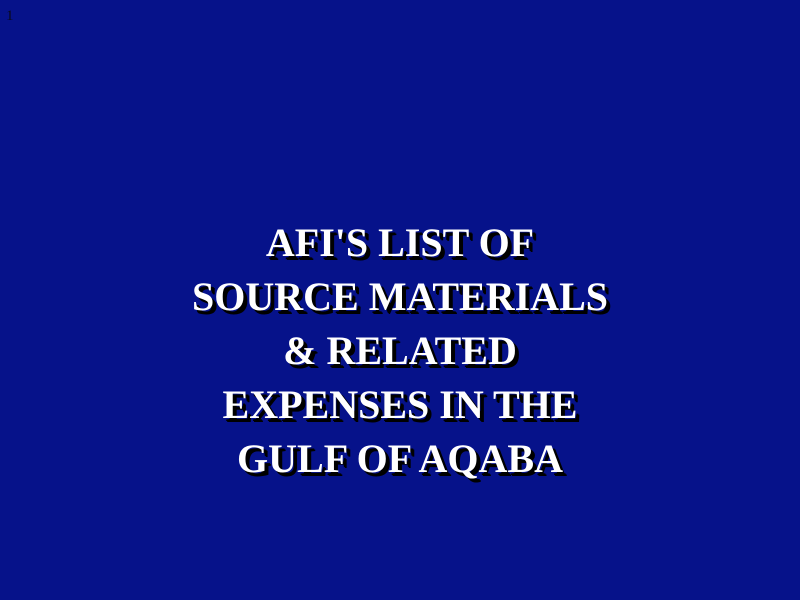 This screenshot has width=800, height=600. What do you see at coordinates (400, 242) in the screenshot?
I see `clue-line: AFI'S LIST OF` at bounding box center [400, 242].